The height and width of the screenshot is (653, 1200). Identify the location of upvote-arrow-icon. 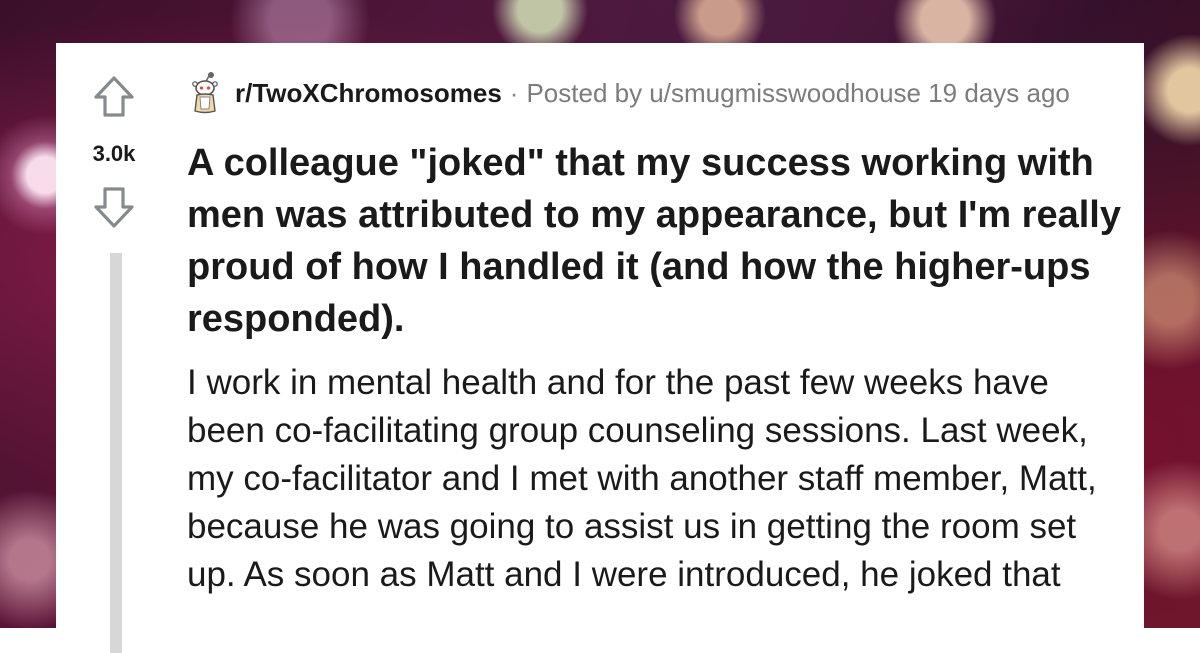
(114, 97).